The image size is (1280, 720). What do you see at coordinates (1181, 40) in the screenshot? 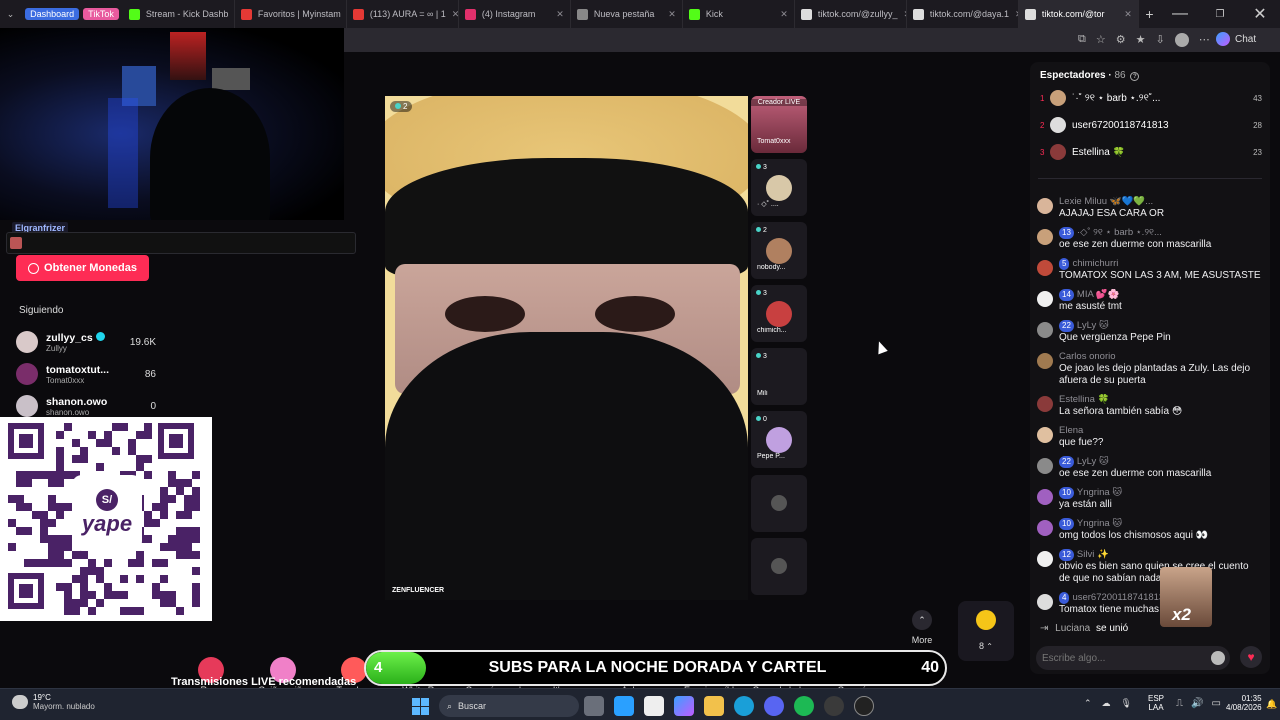
I see `profile-avatar` at bounding box center [1181, 40].